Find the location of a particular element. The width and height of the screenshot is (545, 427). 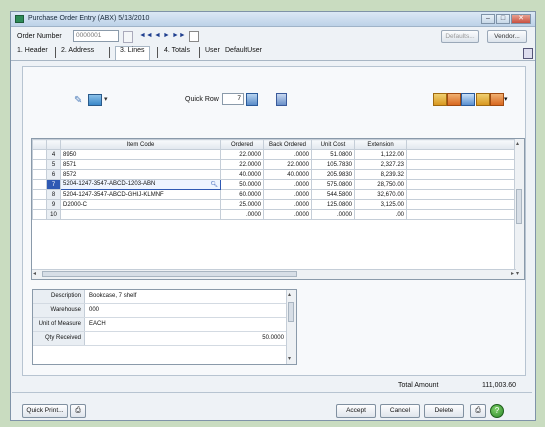

grid-horizontal-scroll-thumb is located at coordinates (169, 274).